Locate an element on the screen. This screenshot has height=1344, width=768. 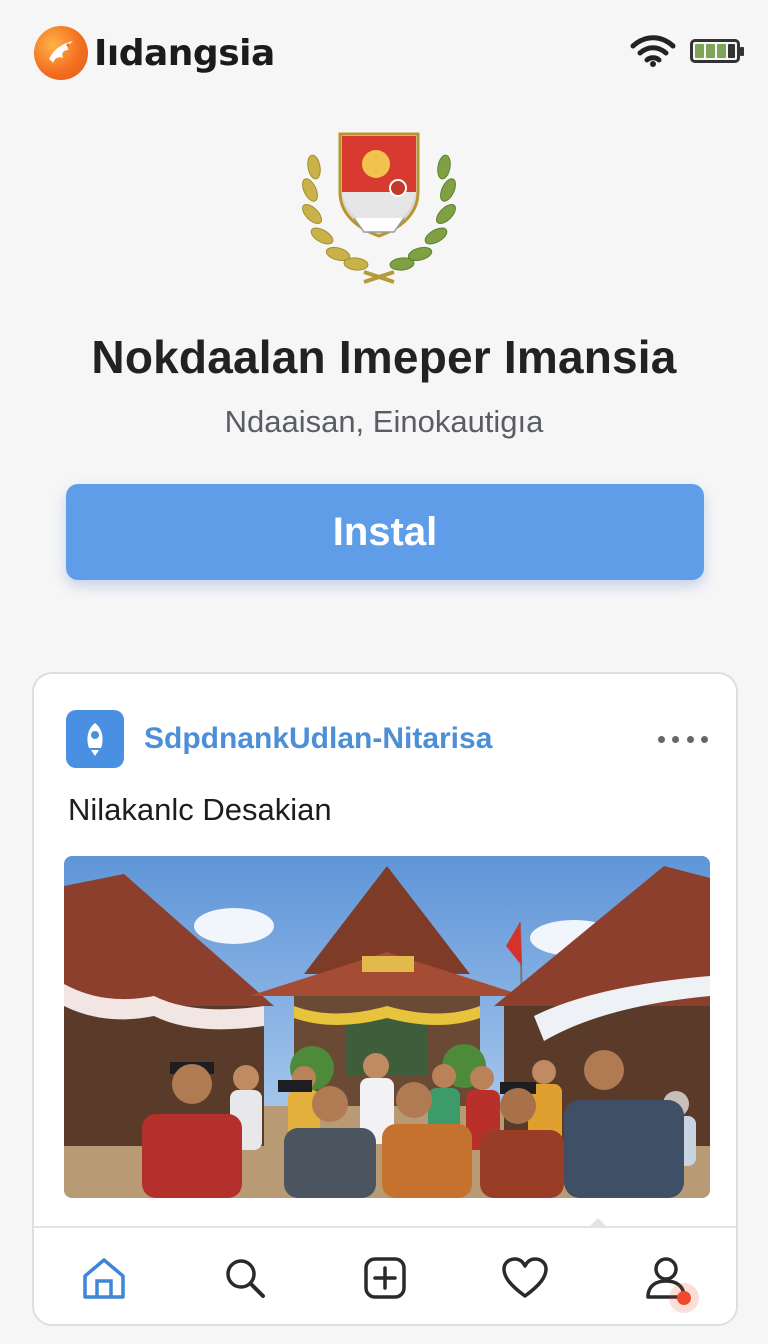
post-caption: Nilakanlc Desakian is located at coordinates (200, 809).